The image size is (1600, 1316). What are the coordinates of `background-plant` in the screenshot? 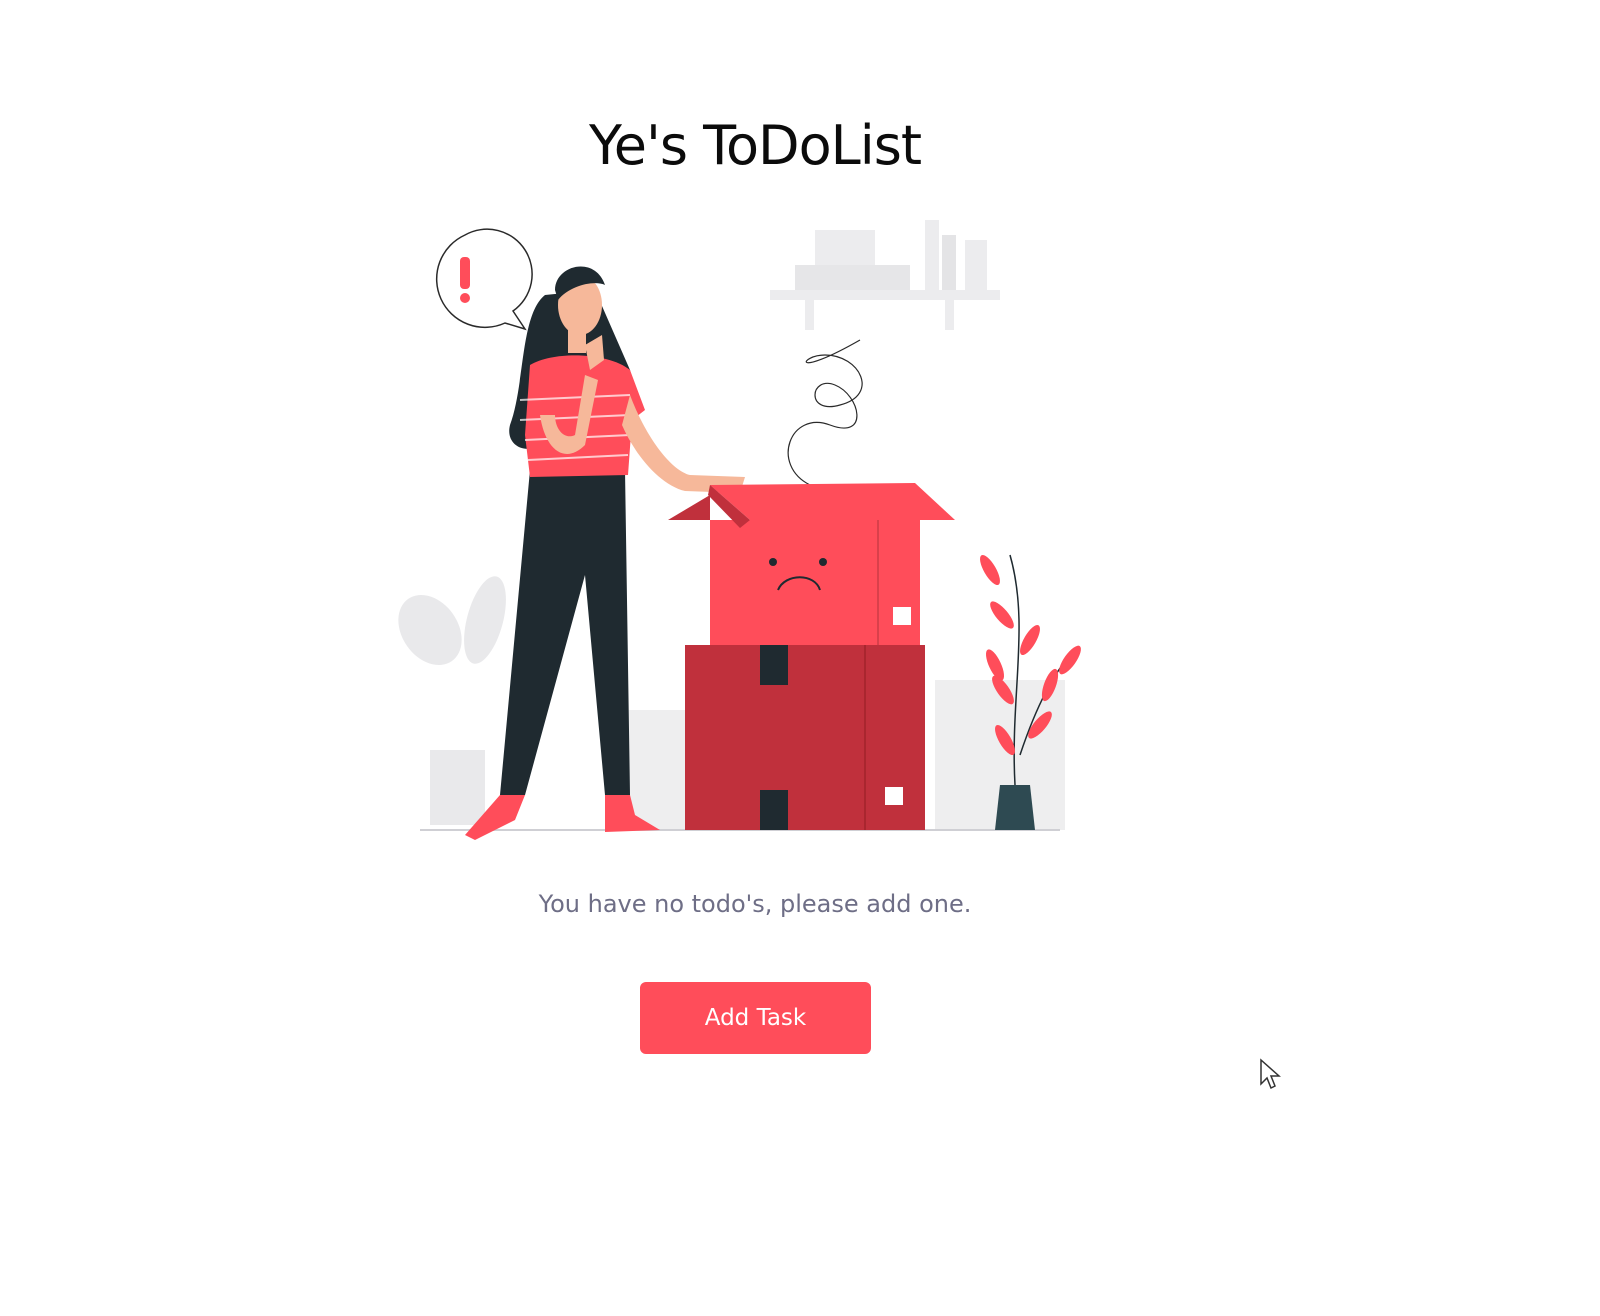 It's located at (452, 700).